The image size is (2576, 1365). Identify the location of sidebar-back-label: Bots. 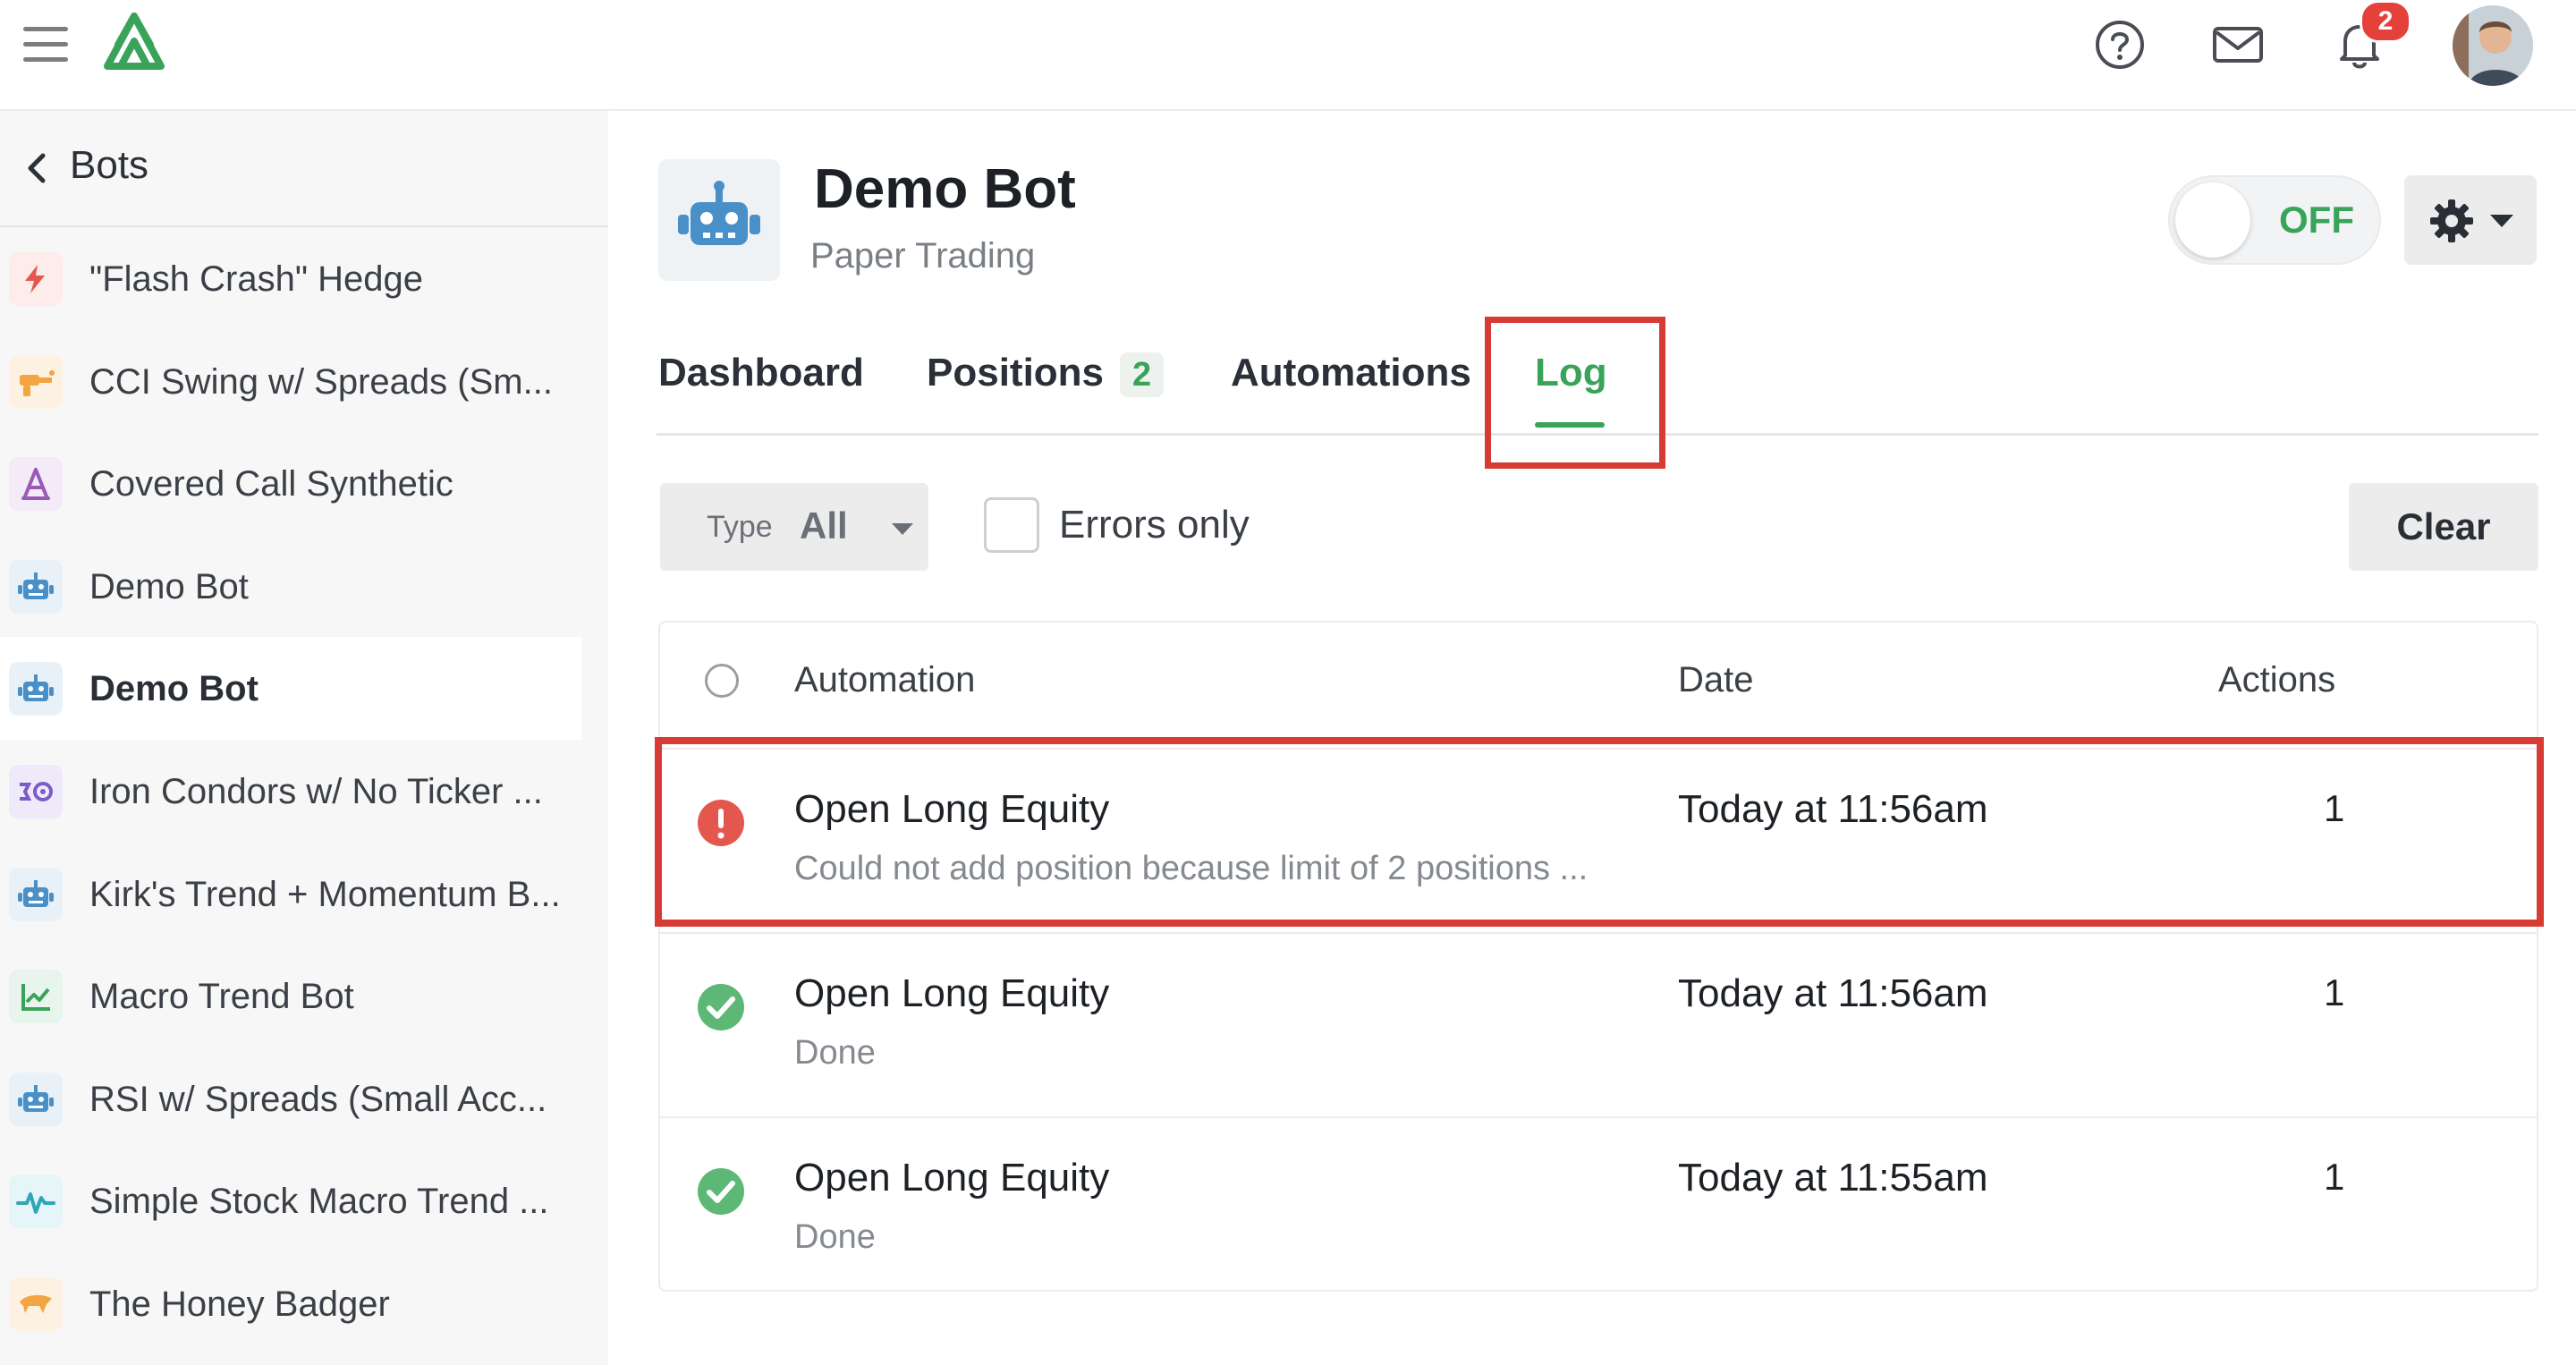
(109, 165).